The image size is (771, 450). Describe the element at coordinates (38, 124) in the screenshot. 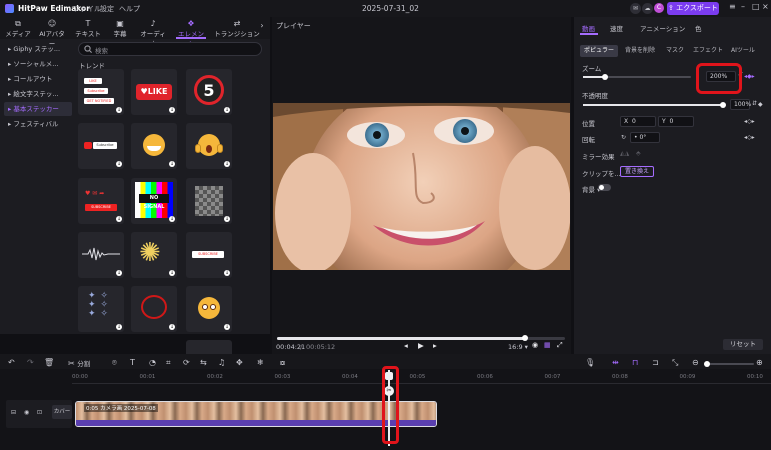

I see `category-festival: ▸ フェスティバル` at that location.